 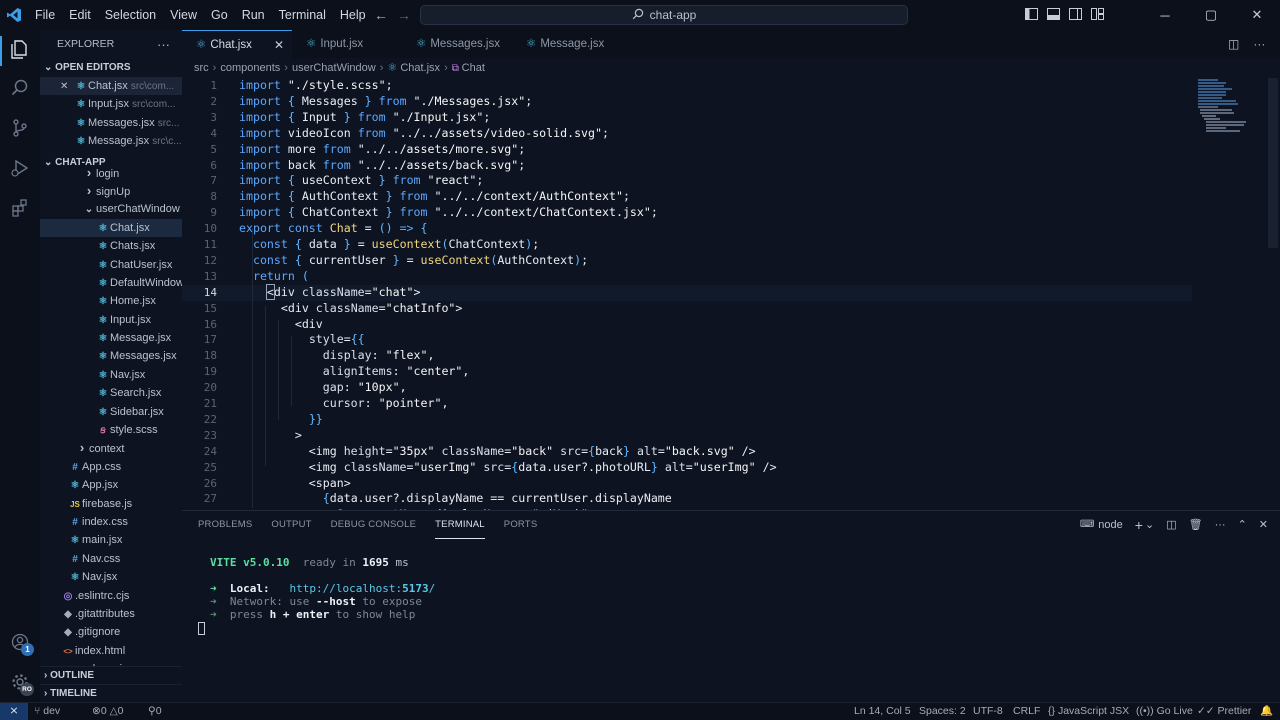 What do you see at coordinates (201, 628) in the screenshot?
I see `terminal-cursor` at bounding box center [201, 628].